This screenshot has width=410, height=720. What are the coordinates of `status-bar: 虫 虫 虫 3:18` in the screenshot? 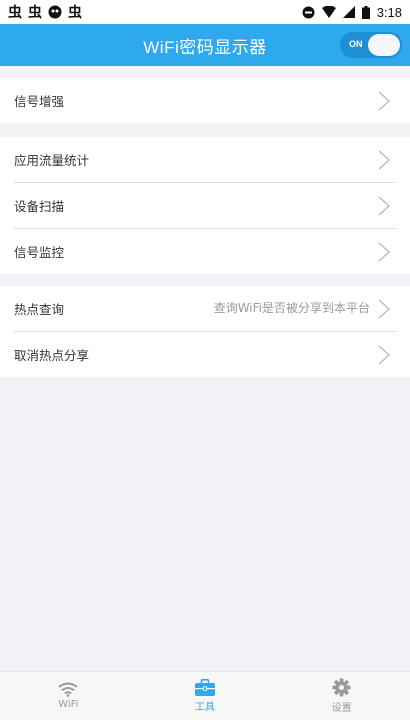 It's located at (205, 12).